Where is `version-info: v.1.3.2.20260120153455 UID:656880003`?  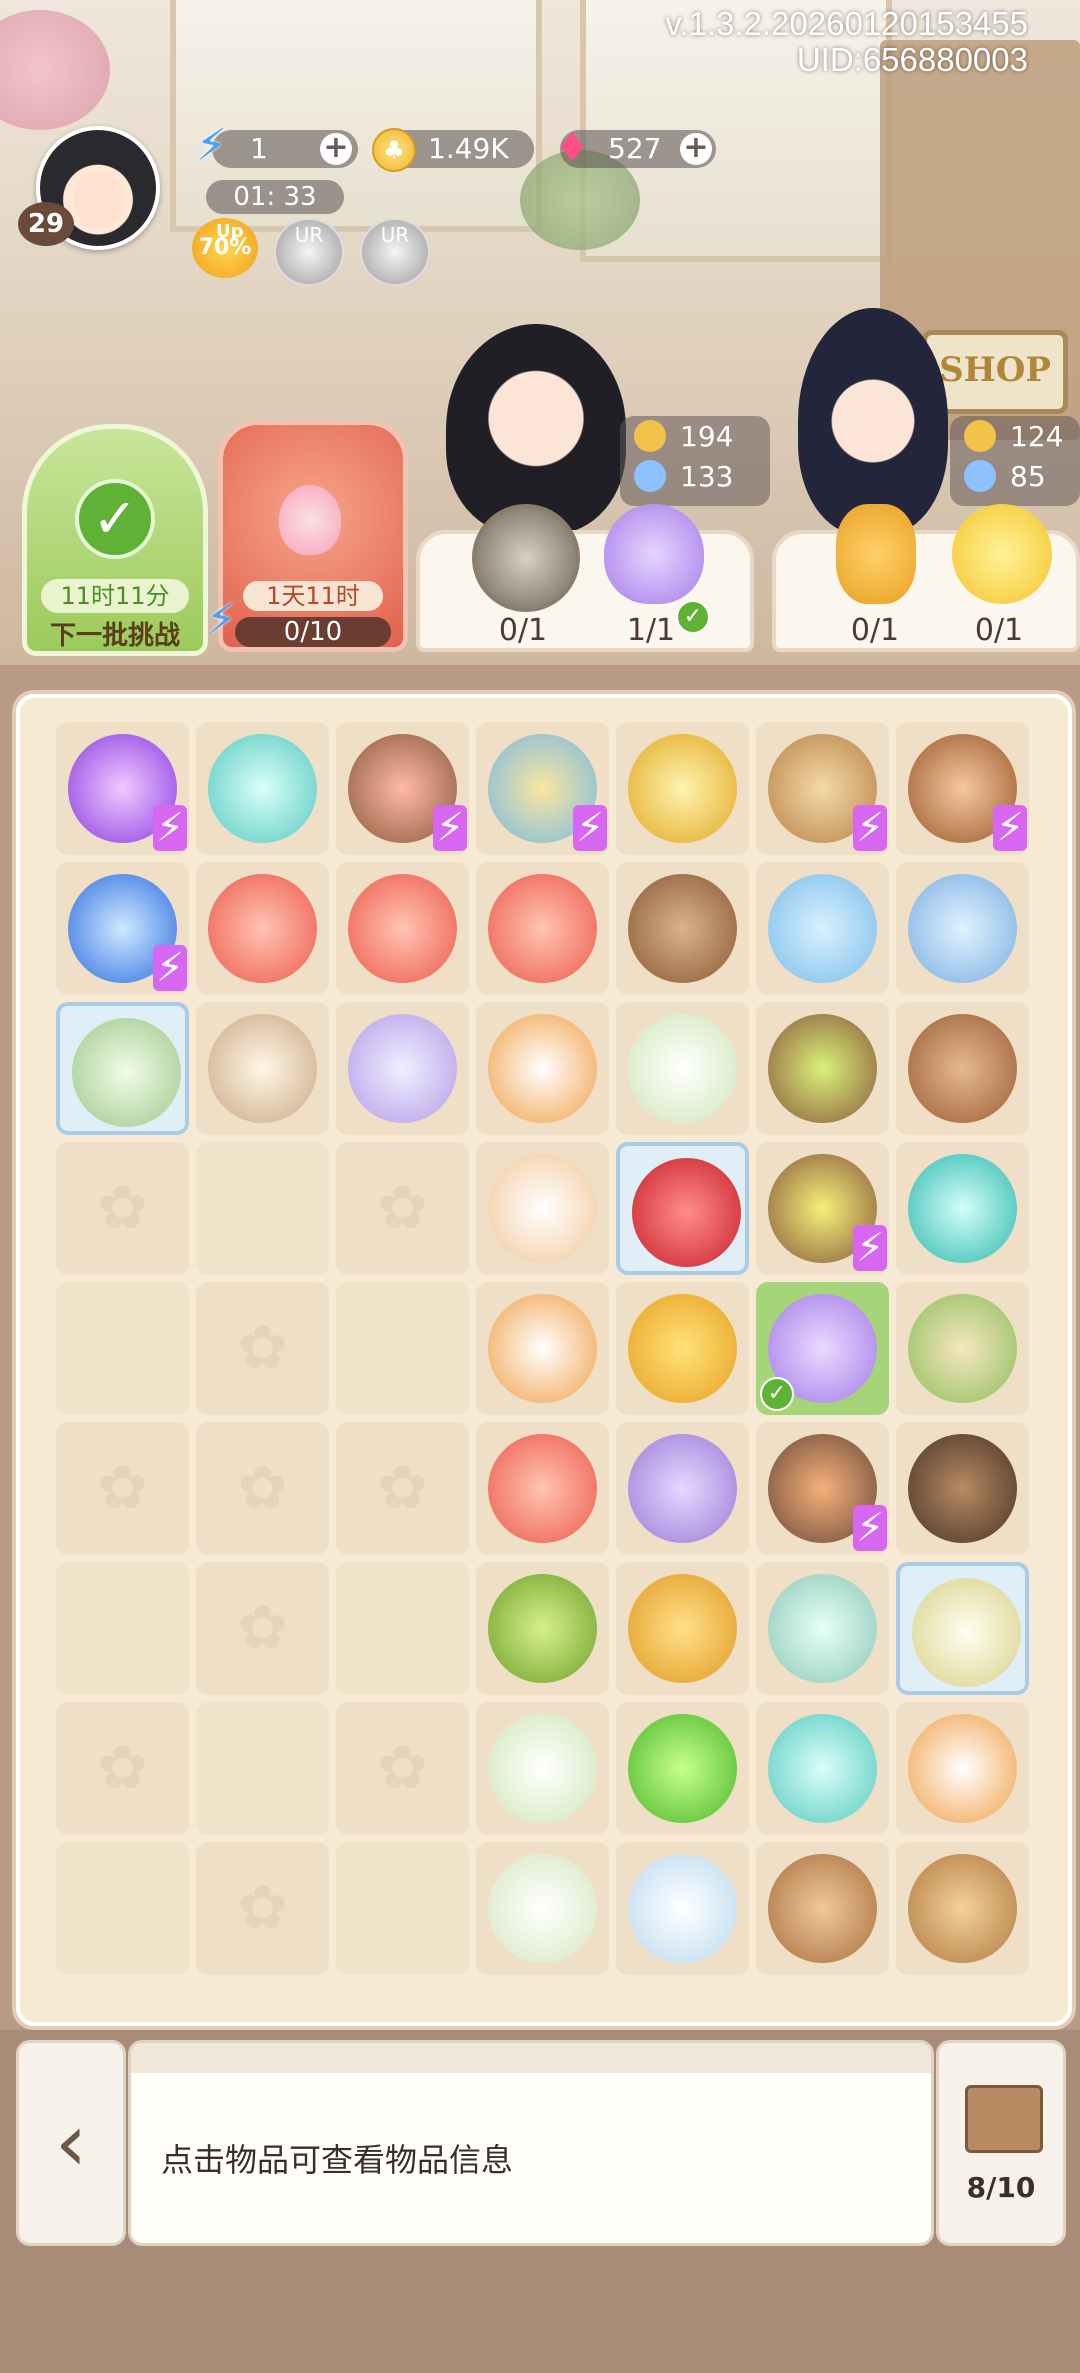
version-info: v.1.3.2.20260120153455 UID:656880003 is located at coordinates (846, 42).